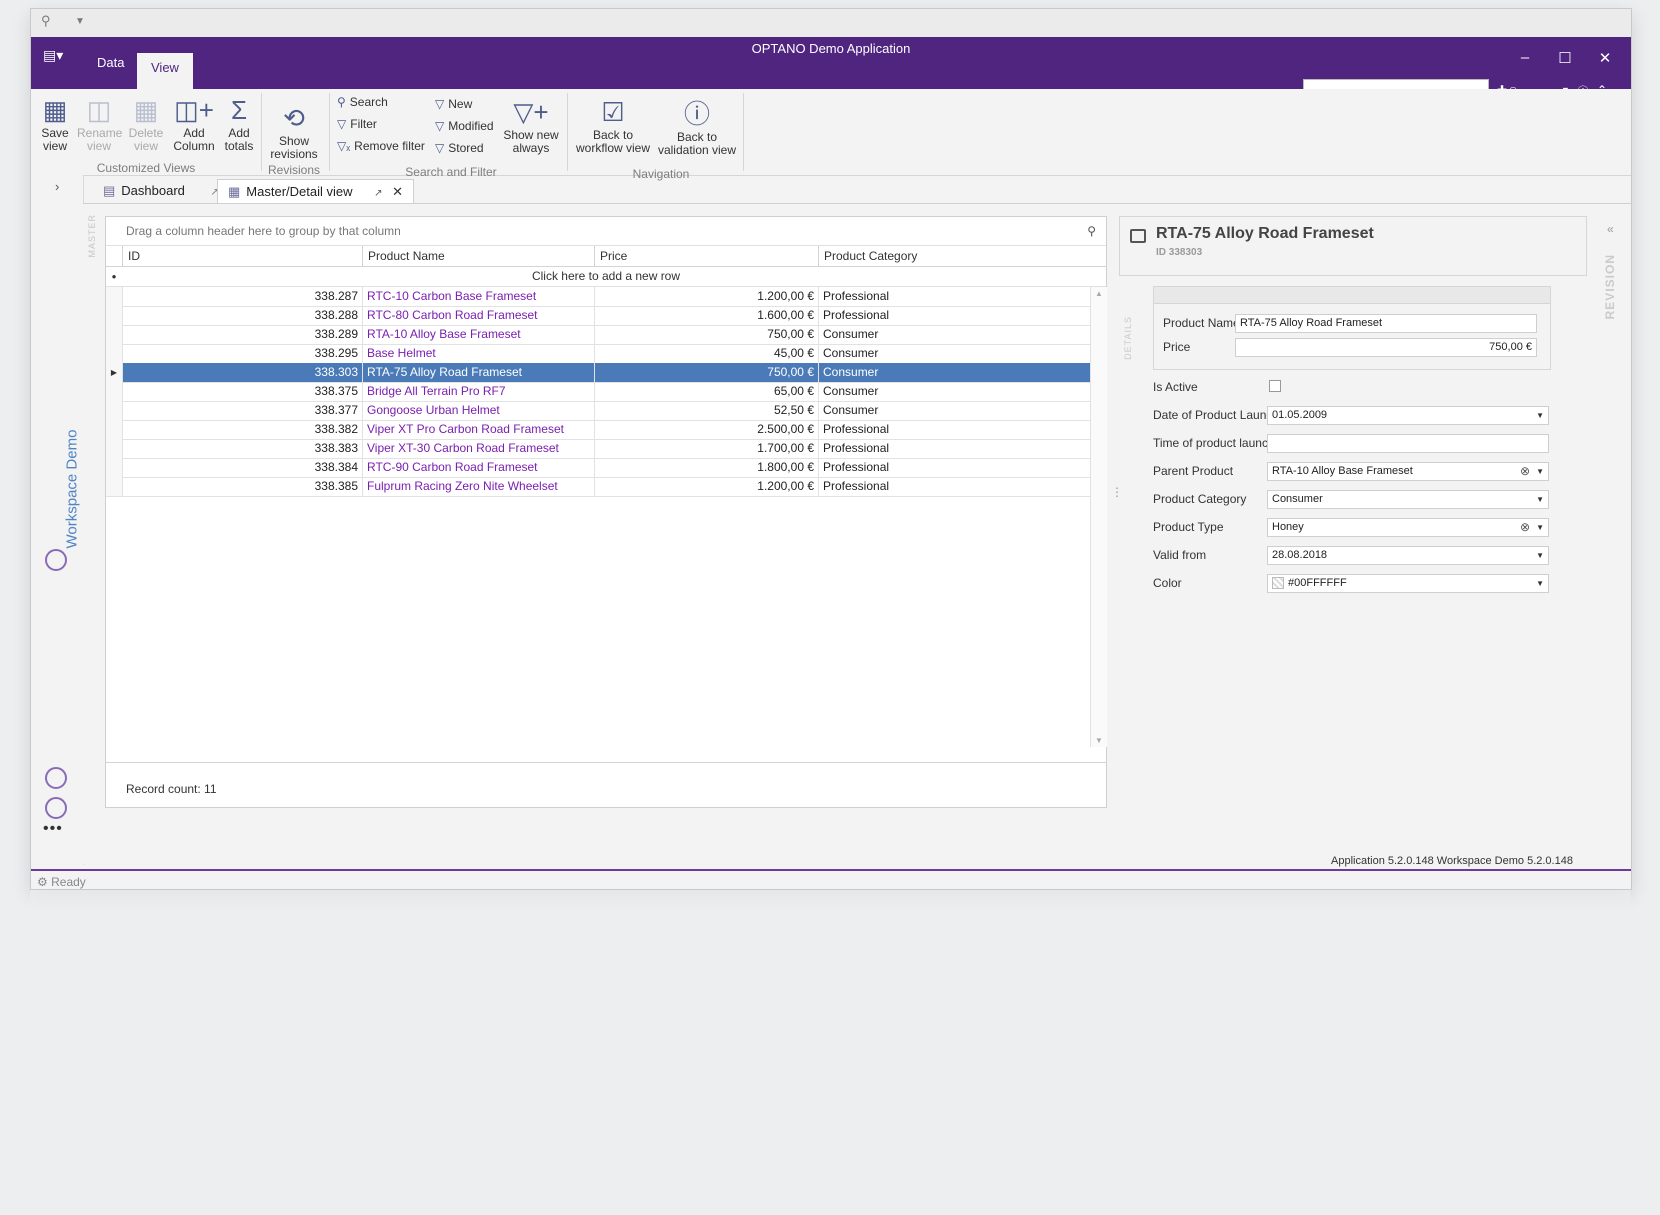 Image resolution: width=1660 pixels, height=1215 pixels. What do you see at coordinates (357, 124) in the screenshot?
I see `filter-button: ▽ Filter` at bounding box center [357, 124].